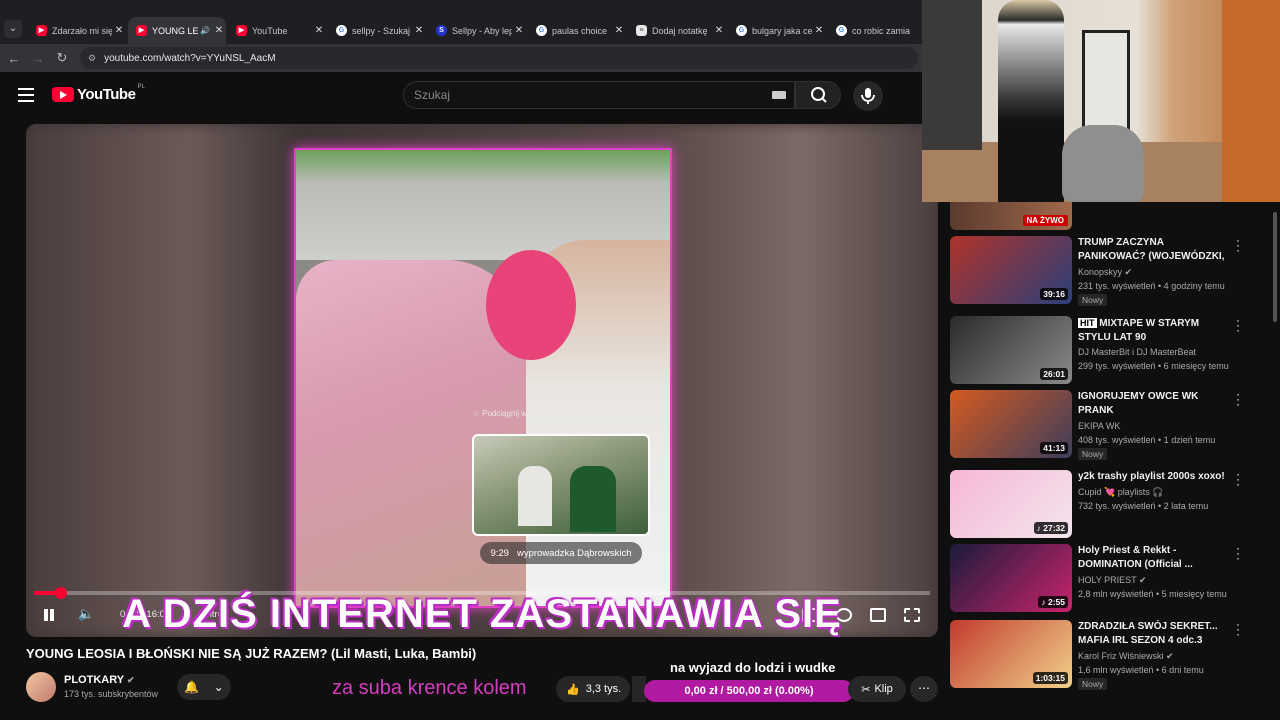  What do you see at coordinates (60, 593) in the screenshot?
I see `scrubber-handle` at bounding box center [60, 593].